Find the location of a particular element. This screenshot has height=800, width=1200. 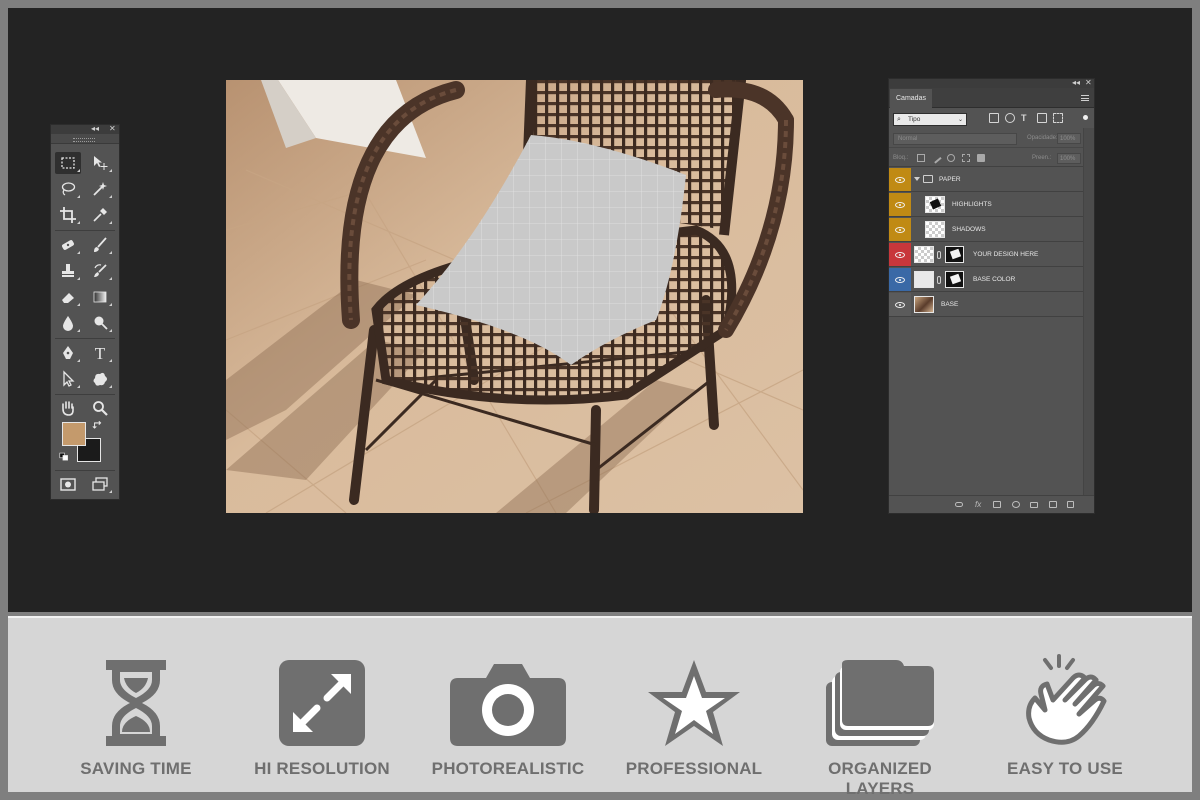

adjustment-layer-icon is located at coordinates (1016, 504).